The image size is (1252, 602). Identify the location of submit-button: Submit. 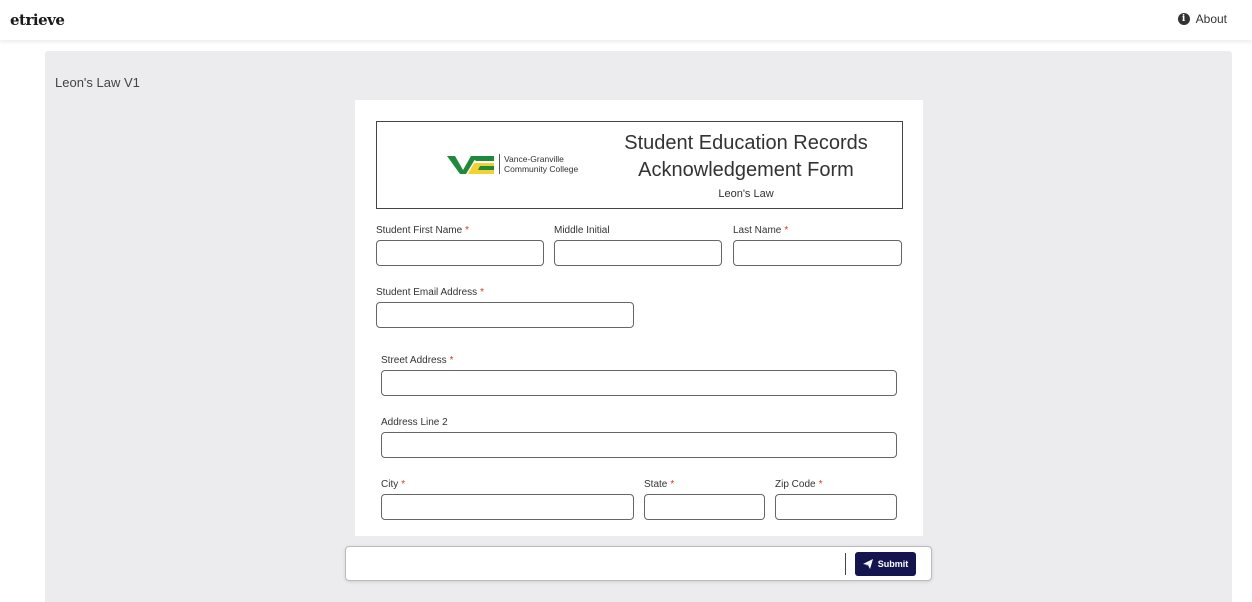
(885, 564).